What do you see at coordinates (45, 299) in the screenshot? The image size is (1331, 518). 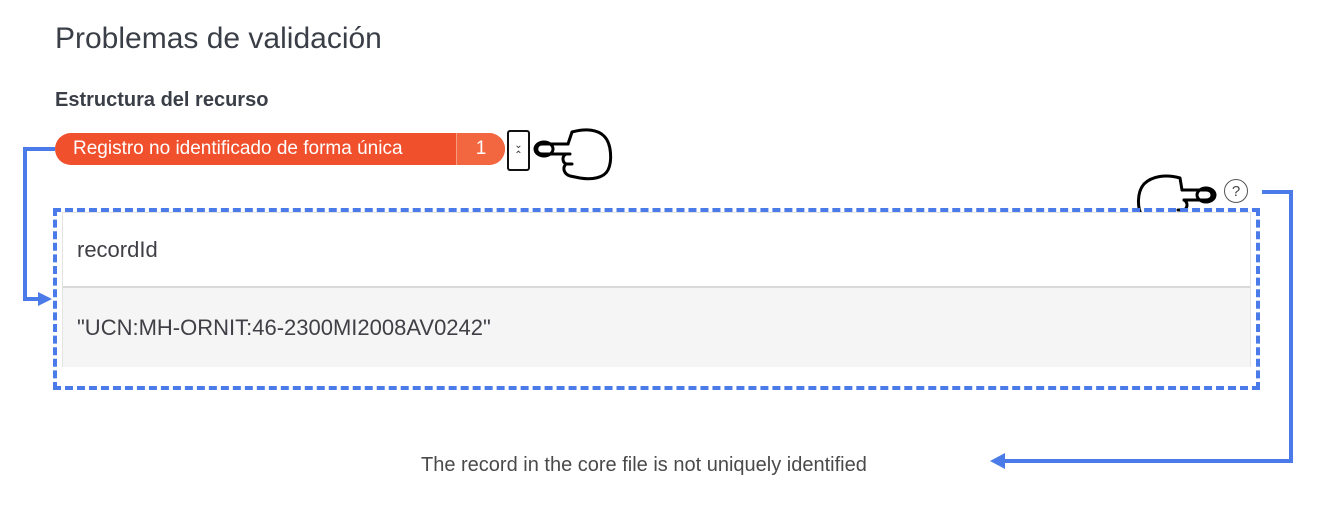 I see `left-arrowhead` at bounding box center [45, 299].